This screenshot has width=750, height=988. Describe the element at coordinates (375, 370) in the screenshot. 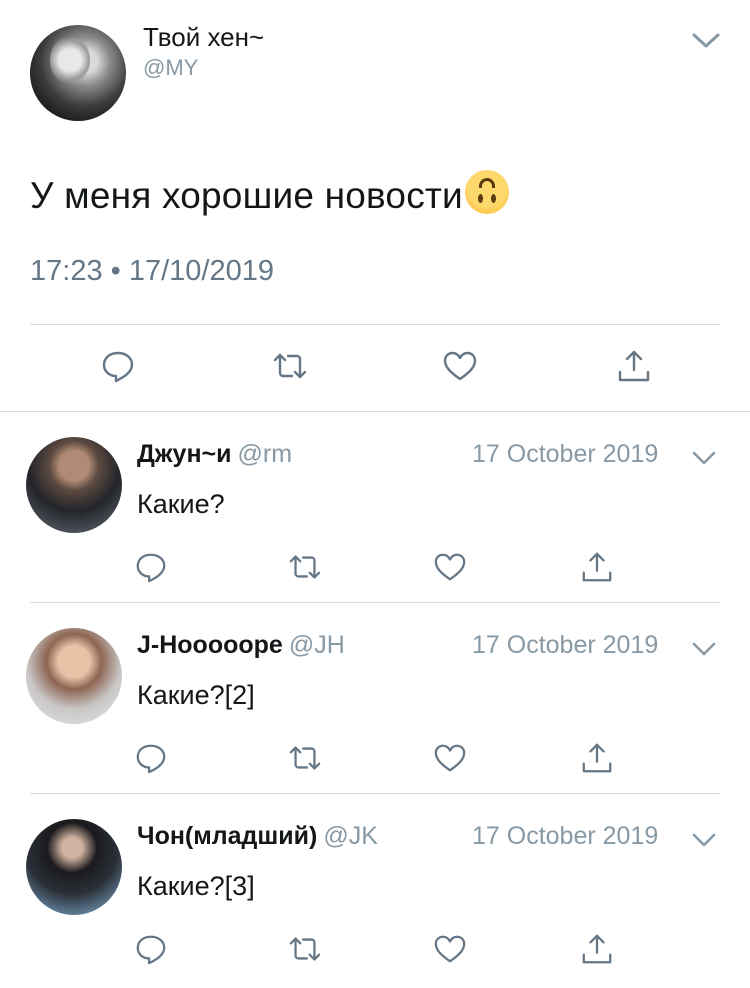

I see `tweet-actions` at that location.